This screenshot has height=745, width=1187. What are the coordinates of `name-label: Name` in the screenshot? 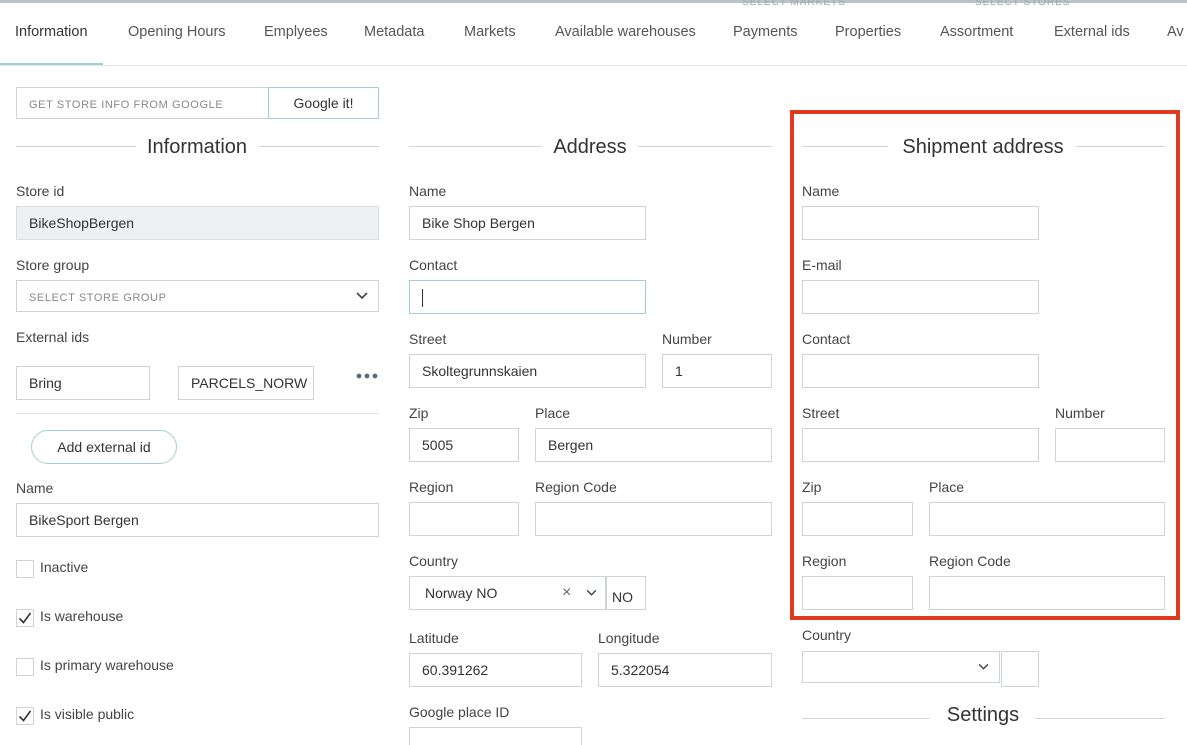 It's located at (35, 488).